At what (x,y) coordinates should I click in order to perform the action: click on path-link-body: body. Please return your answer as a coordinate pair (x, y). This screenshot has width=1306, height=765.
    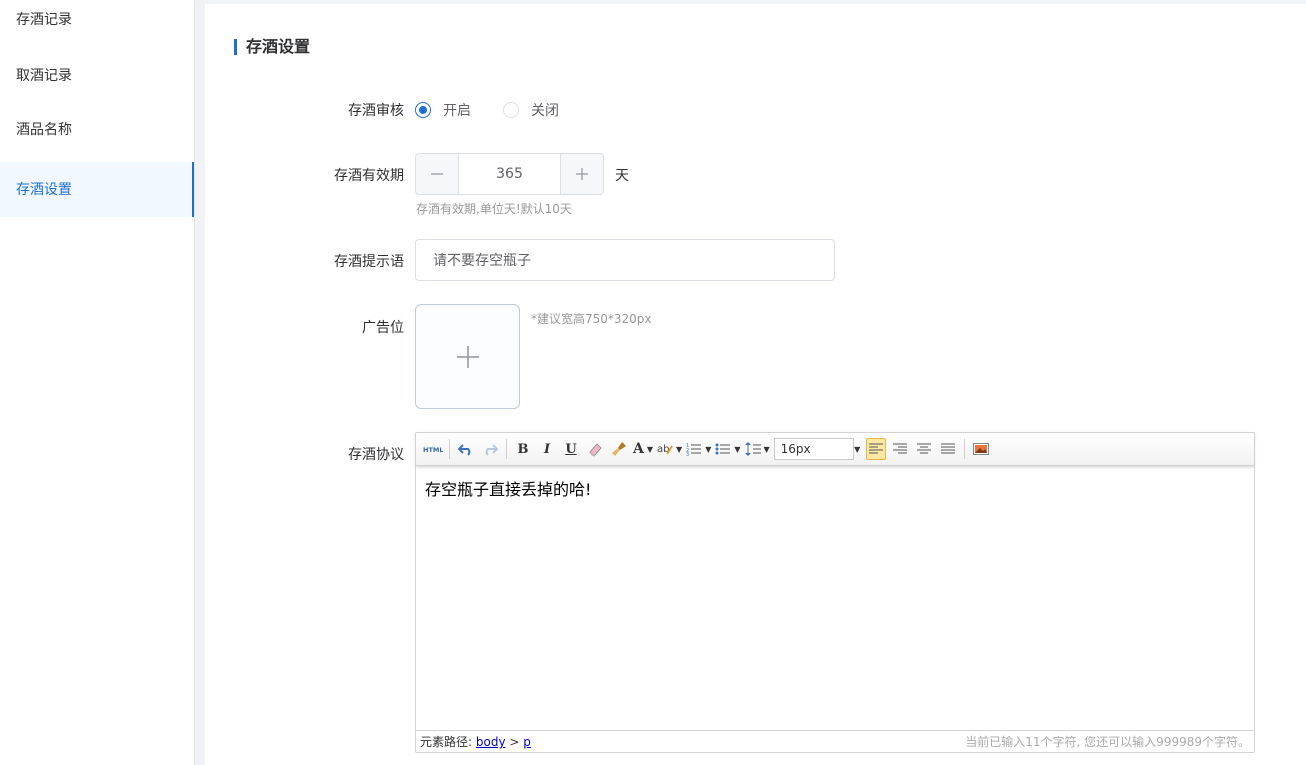
    Looking at the image, I should click on (491, 742).